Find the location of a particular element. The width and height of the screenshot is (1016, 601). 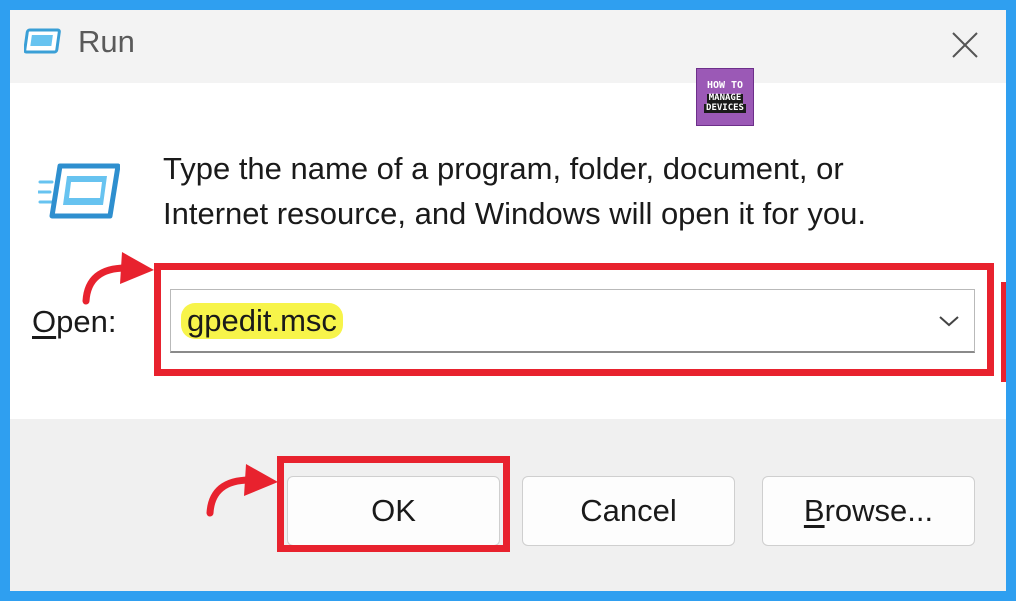

logo-line-1: HOW TO is located at coordinates (725, 85).